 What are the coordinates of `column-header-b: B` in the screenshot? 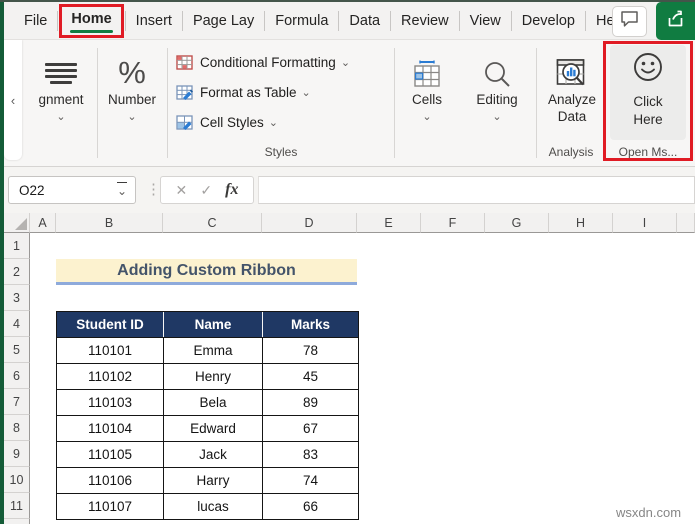 It's located at (109, 223).